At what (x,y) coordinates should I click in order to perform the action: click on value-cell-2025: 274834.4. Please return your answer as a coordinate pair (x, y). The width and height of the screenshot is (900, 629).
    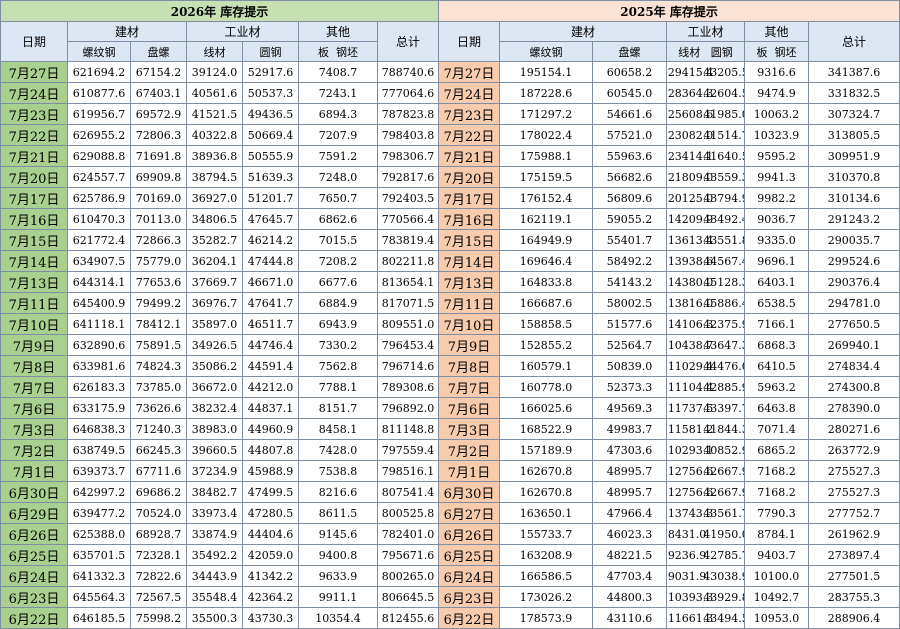
    Looking at the image, I should click on (854, 366).